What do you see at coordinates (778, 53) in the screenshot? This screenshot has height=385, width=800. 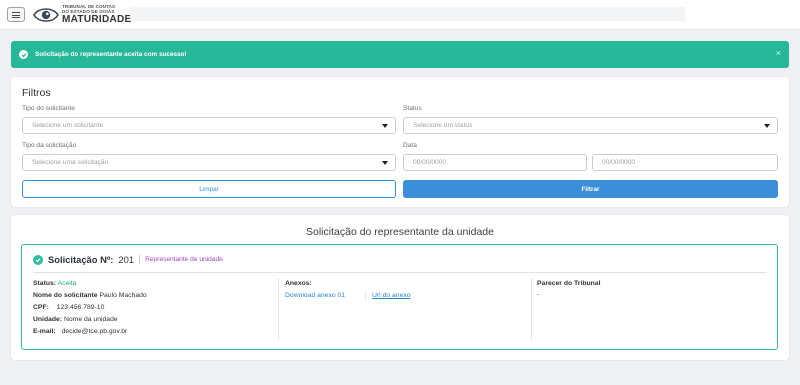 I see `close-icon: ×` at bounding box center [778, 53].